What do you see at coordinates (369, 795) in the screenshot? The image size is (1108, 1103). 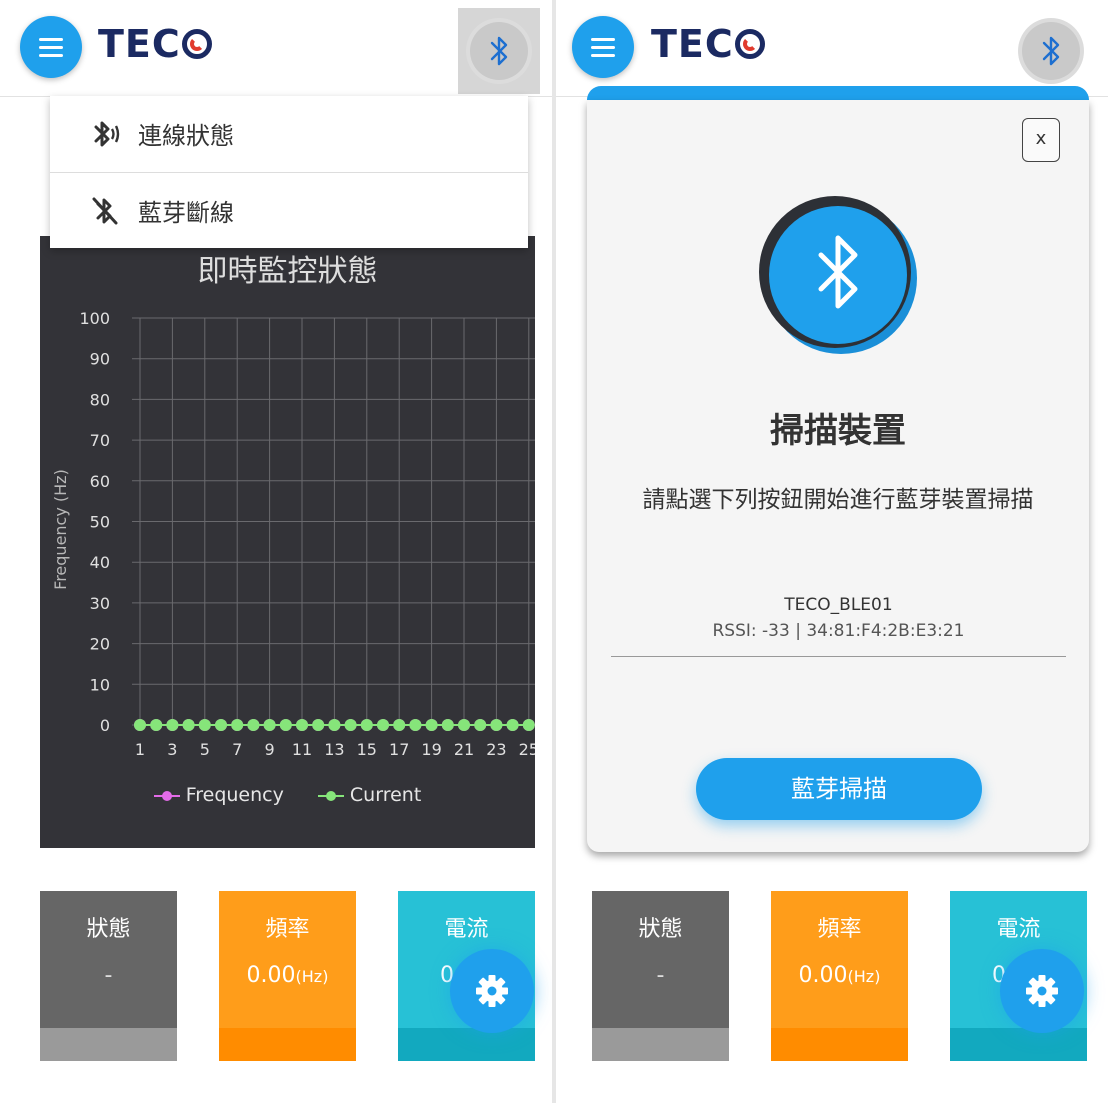 I see `legend-current: Current` at bounding box center [369, 795].